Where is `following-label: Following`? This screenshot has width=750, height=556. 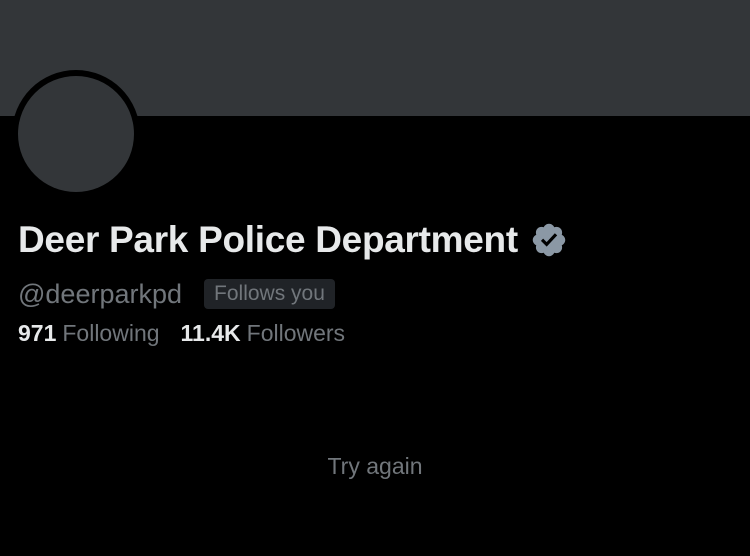
following-label: Following is located at coordinates (111, 332).